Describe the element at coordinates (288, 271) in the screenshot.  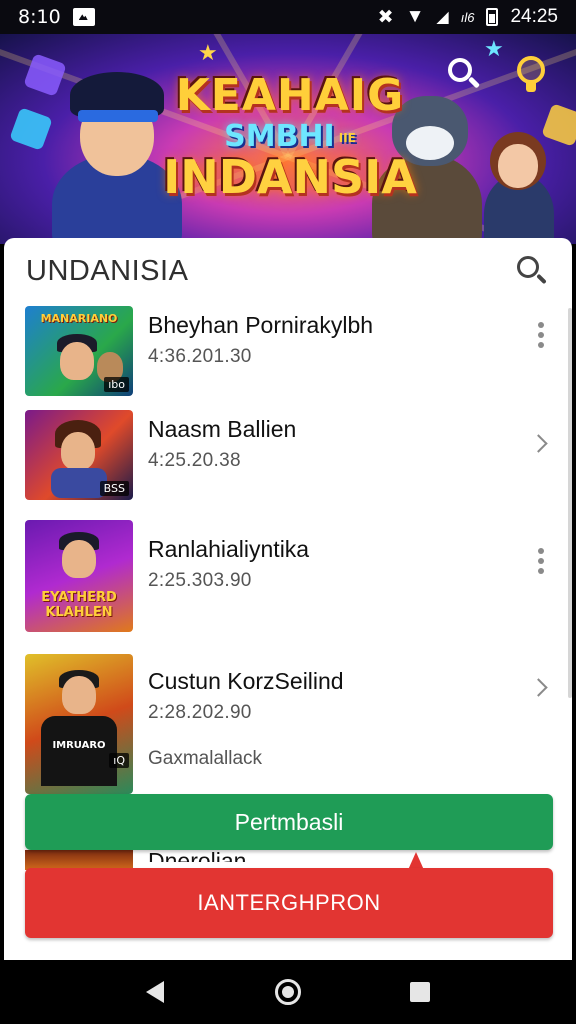
I see `card-header: UNDANISIA` at that location.